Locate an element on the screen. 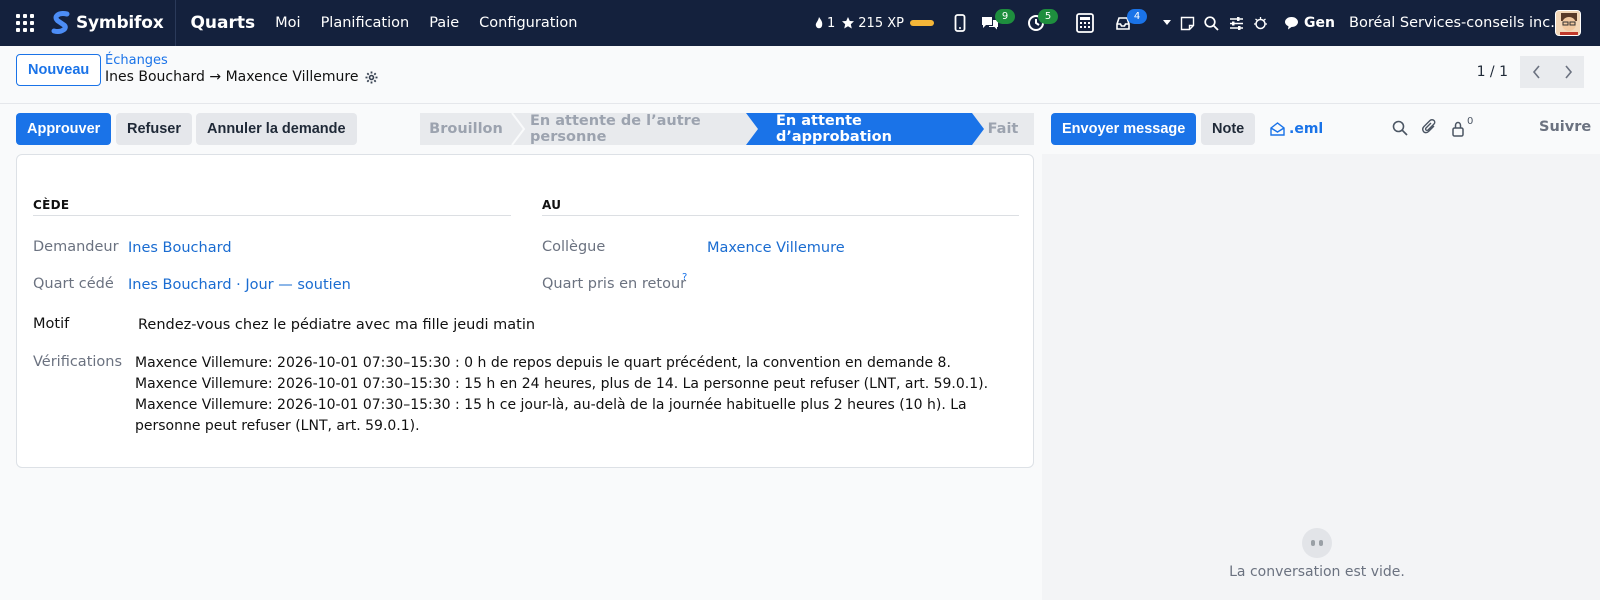 This screenshot has width=1600, height=600. caret-down-icon is located at coordinates (1167, 22).